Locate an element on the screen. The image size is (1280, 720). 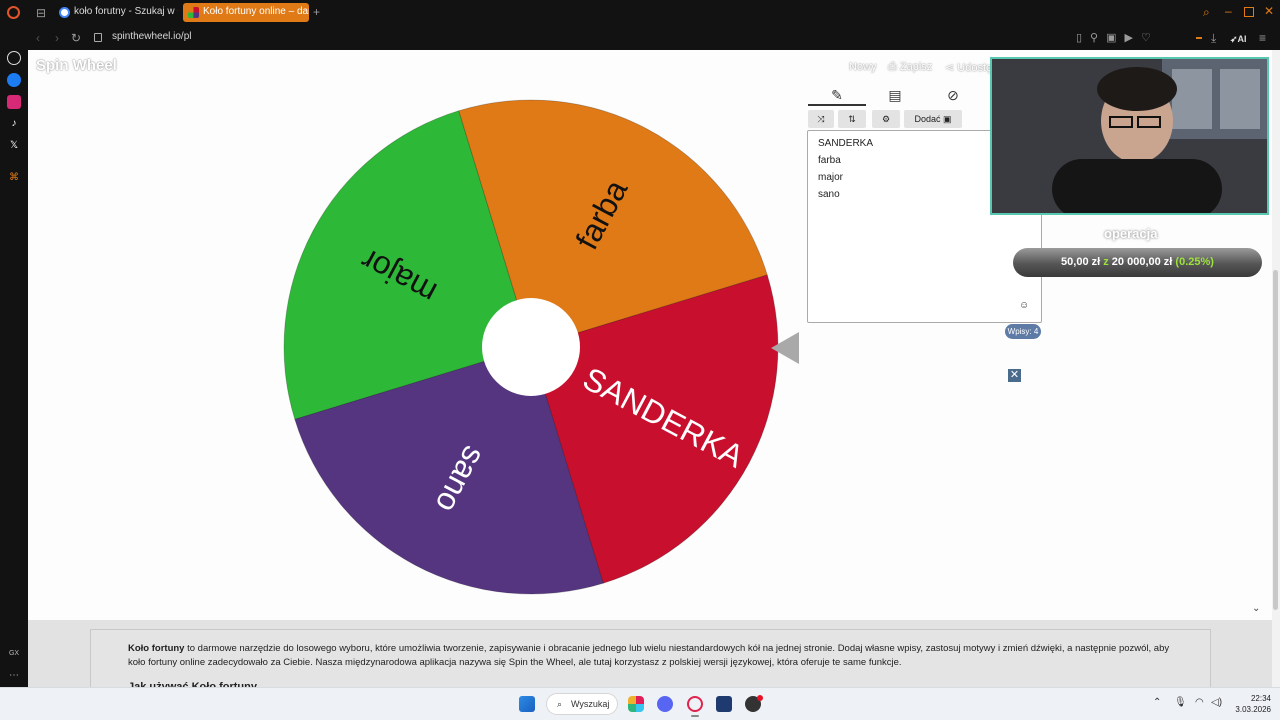
pencil-icon: ✎ is located at coordinates (837, 95).